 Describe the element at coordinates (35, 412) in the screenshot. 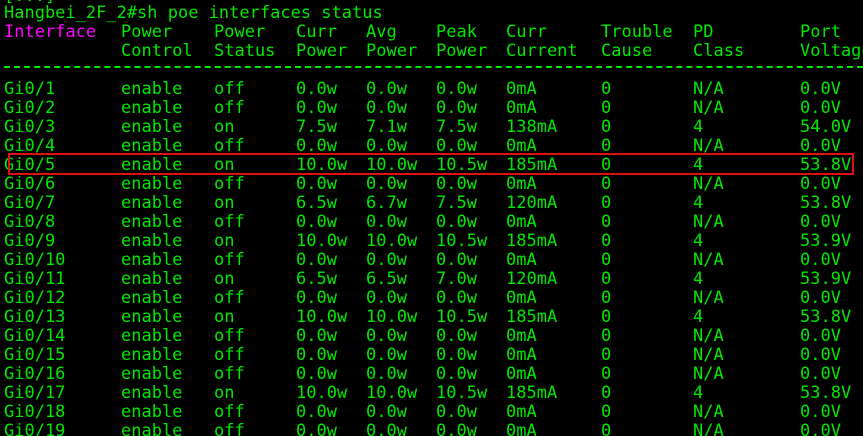

I see `table-cell: Gi0/18` at that location.